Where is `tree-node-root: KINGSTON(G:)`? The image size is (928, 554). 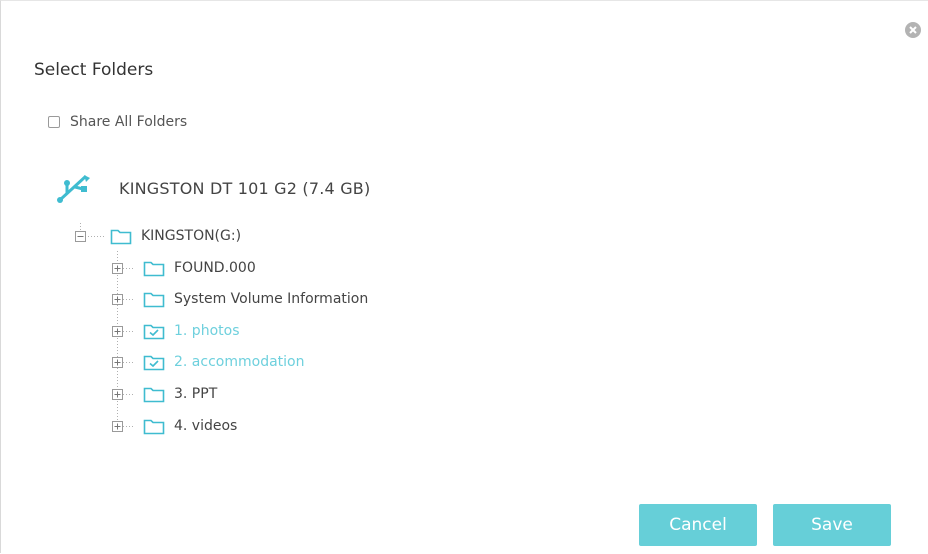
tree-node-root: KINGSTON(G:) is located at coordinates (158, 236).